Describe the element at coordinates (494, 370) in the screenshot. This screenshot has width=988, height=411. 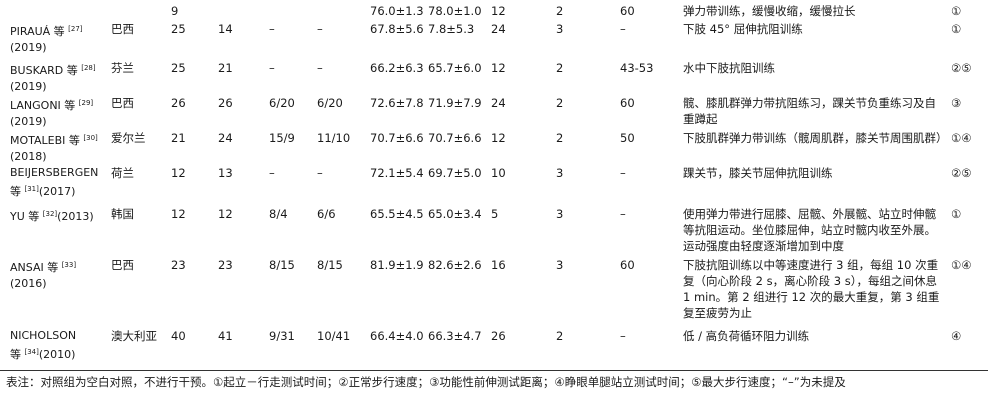
I see `table-bottom-rule` at that location.